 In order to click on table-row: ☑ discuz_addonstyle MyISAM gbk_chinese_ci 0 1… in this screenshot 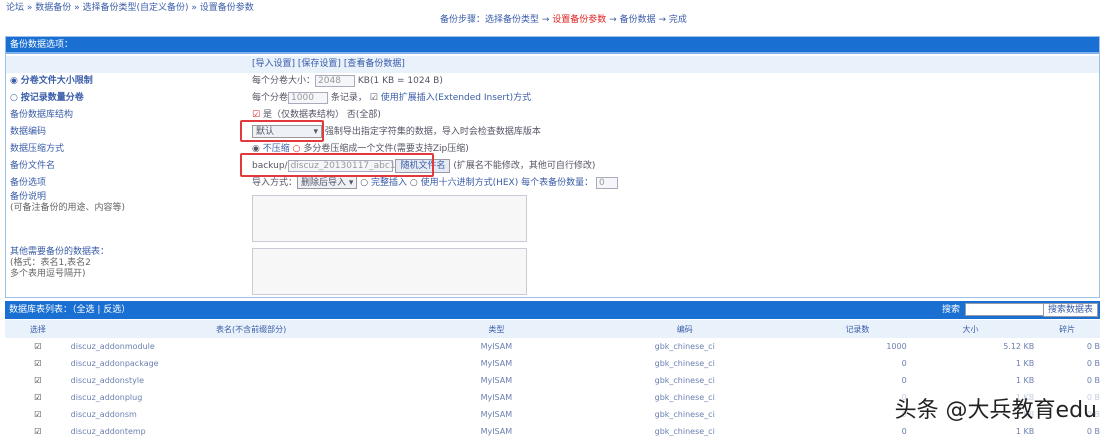, I will do `click(552, 380)`.